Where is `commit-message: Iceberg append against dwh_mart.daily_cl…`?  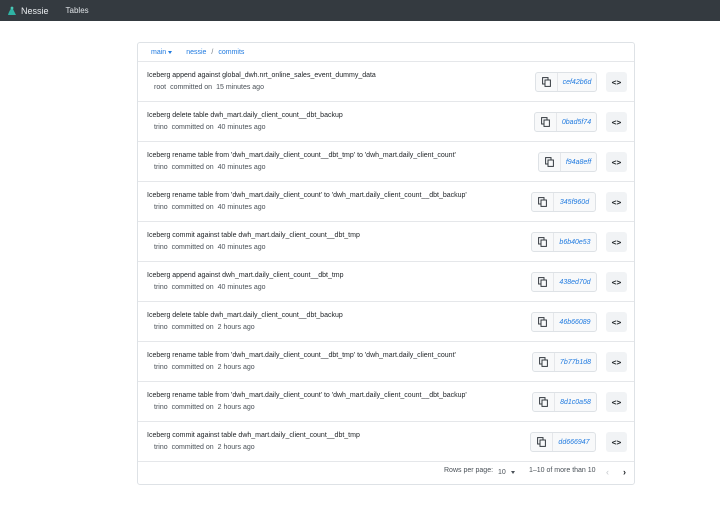
commit-message: Iceberg append against dwh_mart.daily_cl… is located at coordinates (245, 275).